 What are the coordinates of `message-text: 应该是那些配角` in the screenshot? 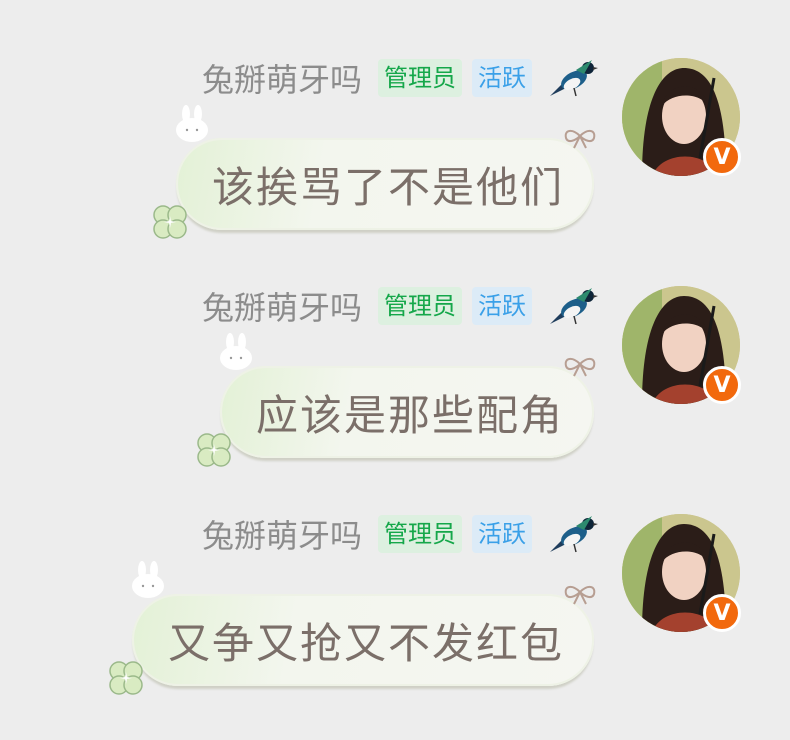 It's located at (409, 415).